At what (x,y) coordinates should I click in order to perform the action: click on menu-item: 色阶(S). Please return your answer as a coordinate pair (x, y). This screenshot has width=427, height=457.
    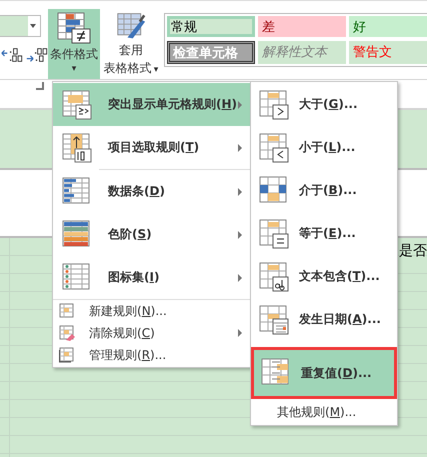
    Looking at the image, I should click on (152, 234).